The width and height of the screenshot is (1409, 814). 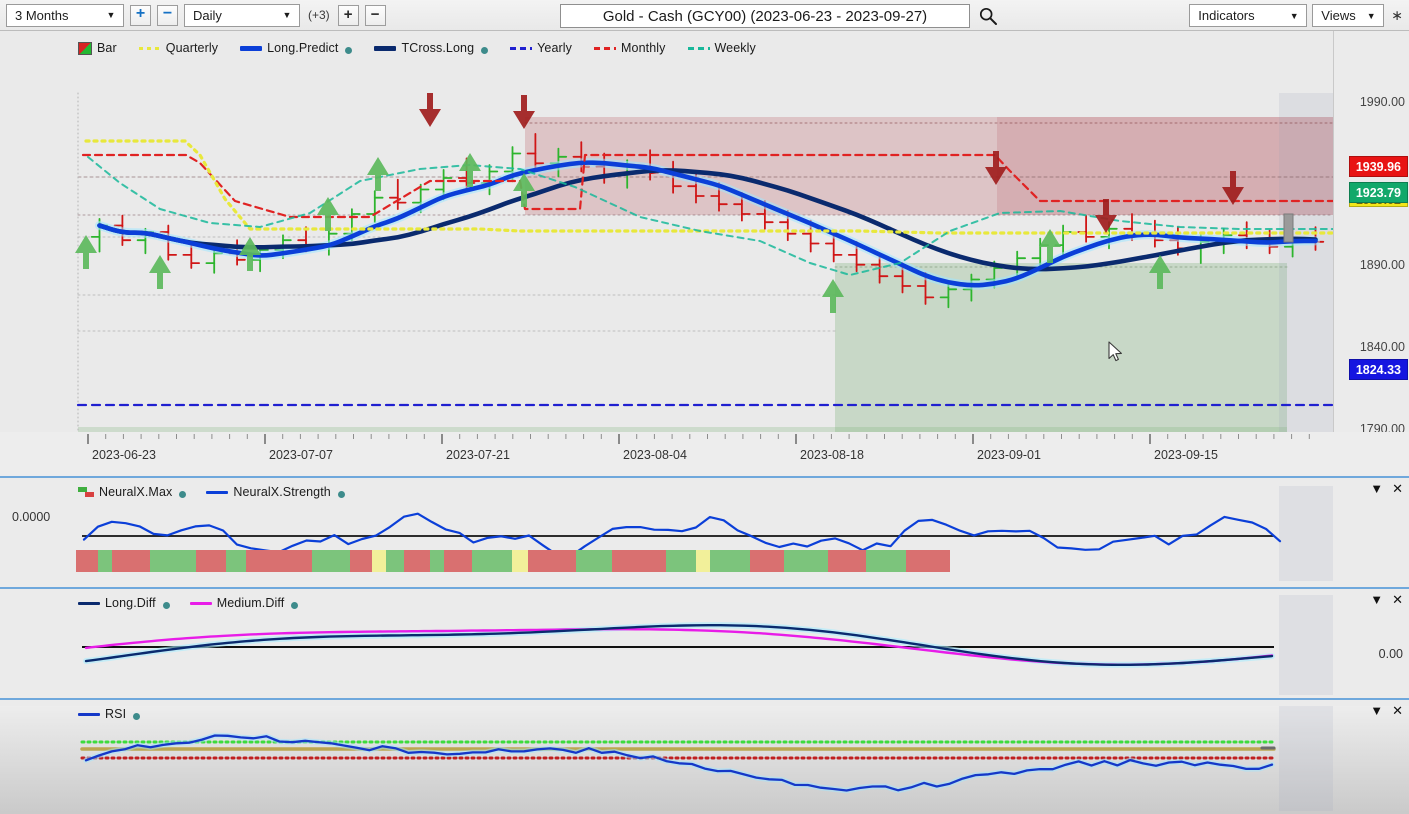 What do you see at coordinates (1386, 710) in the screenshot?
I see `rsi-panel-controls: ▼ ✕` at bounding box center [1386, 710].